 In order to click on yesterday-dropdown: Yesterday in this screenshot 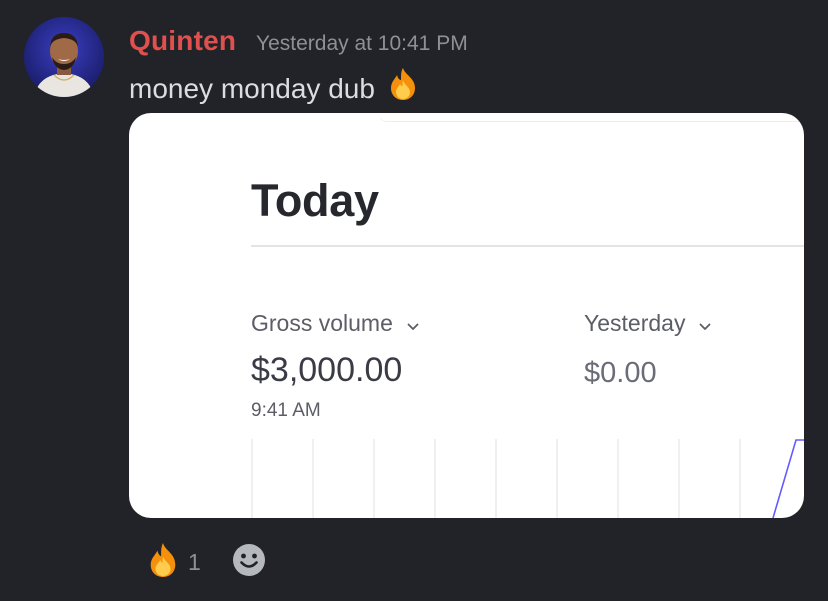, I will do `click(647, 323)`.